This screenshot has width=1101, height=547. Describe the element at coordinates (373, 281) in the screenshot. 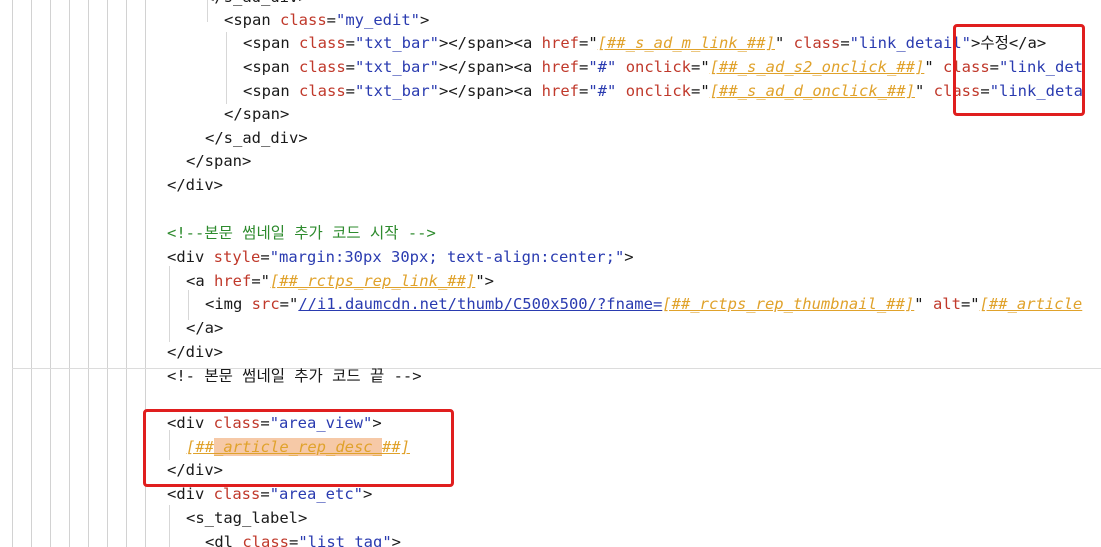

I see `code-token: [##_rctps_rep_link_##]` at that location.